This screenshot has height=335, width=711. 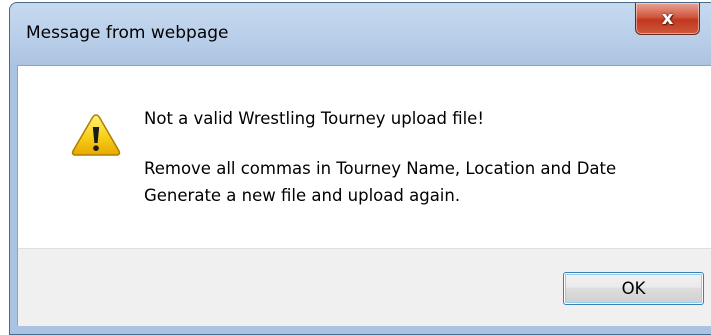 I want to click on close-icon: x, so click(x=667, y=18).